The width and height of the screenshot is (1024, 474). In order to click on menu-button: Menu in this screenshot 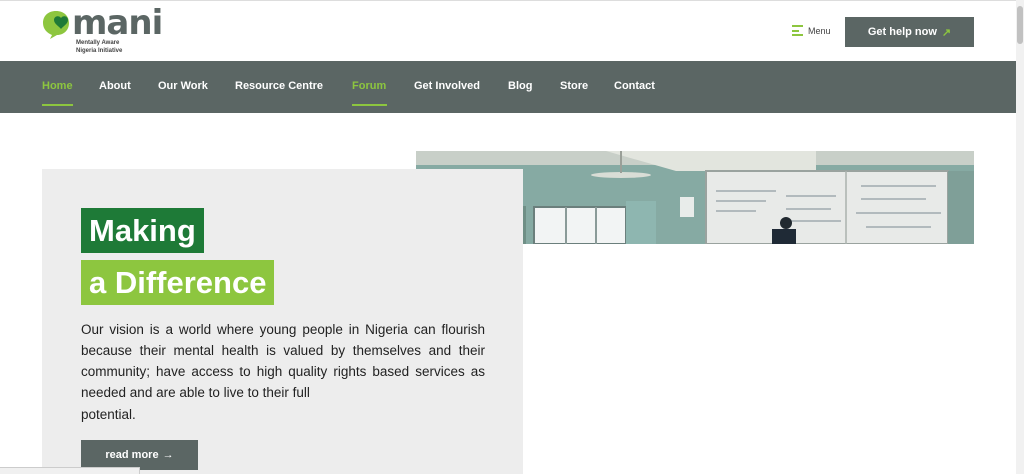, I will do `click(811, 30)`.